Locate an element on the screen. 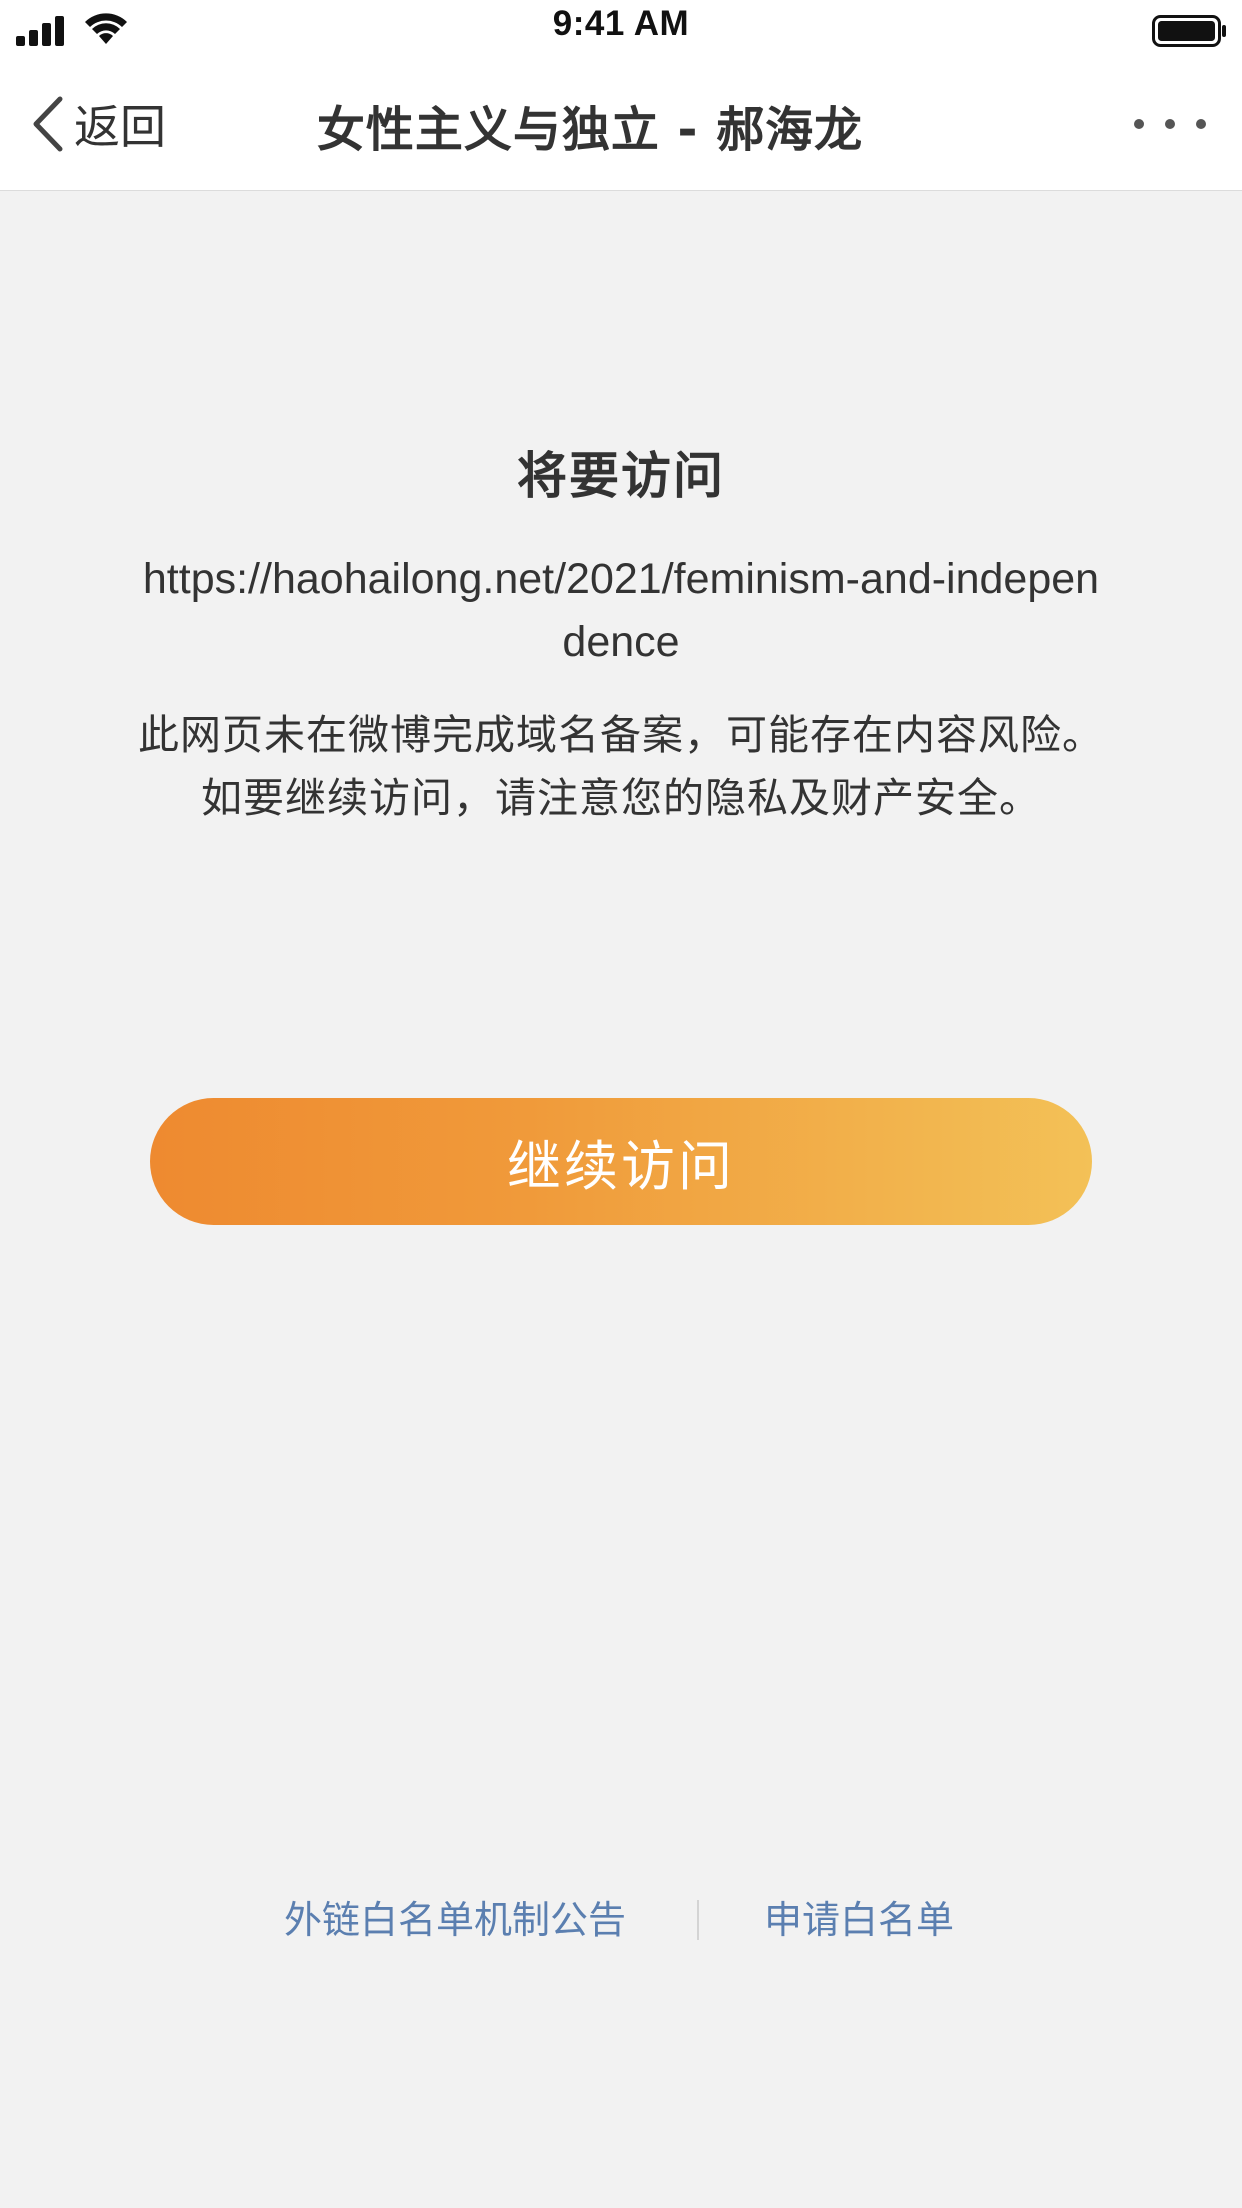 The width and height of the screenshot is (1242, 2208). apply-whitelist-link: 申请白名单 is located at coordinates (859, 1920).